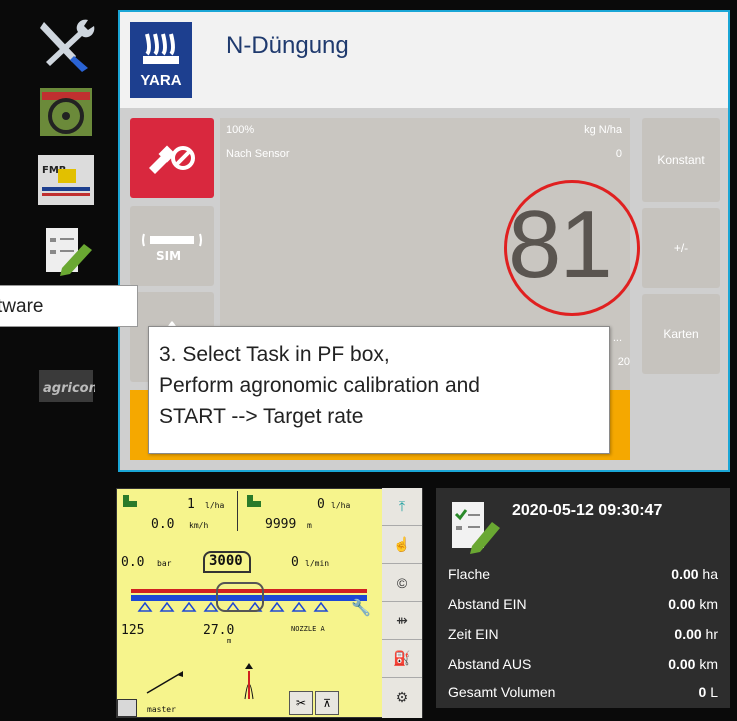 This screenshot has height=721, width=737. Describe the element at coordinates (215, 505) in the screenshot. I see `rate1-unit: l/ha` at that location.